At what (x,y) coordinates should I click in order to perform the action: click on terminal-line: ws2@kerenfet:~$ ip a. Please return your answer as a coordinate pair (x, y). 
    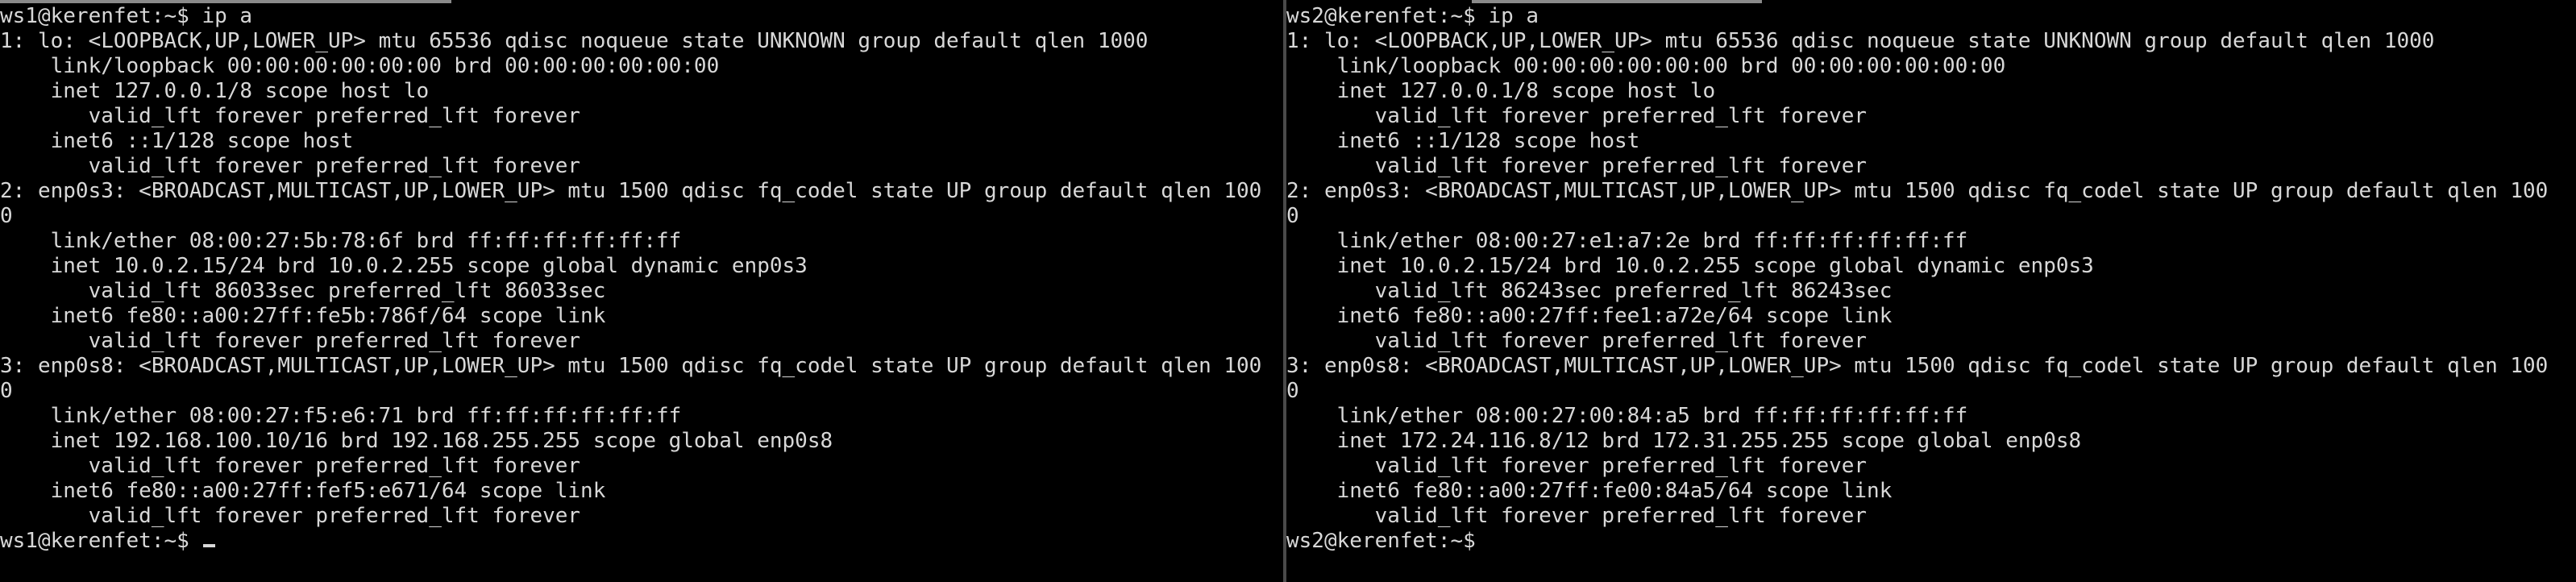
    Looking at the image, I should click on (1412, 16).